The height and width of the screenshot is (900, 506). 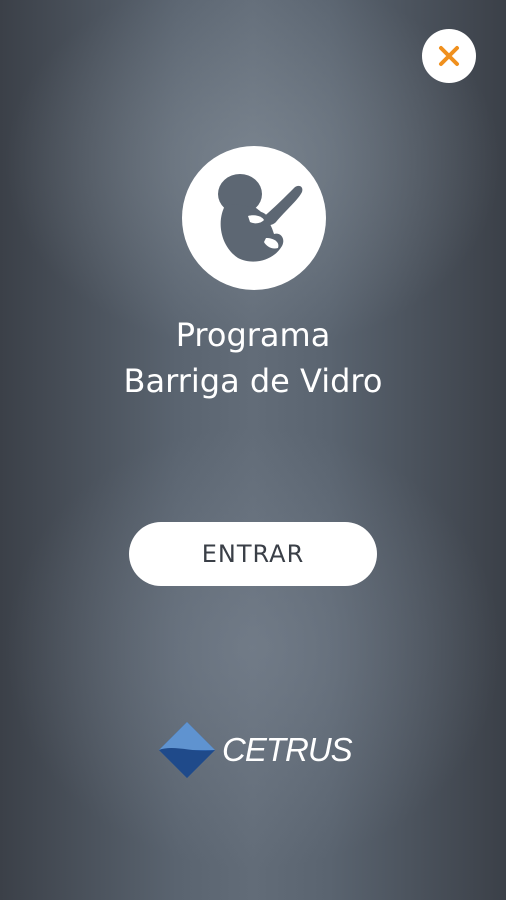 I want to click on cetrus-diamond-icon, so click(x=187, y=750).